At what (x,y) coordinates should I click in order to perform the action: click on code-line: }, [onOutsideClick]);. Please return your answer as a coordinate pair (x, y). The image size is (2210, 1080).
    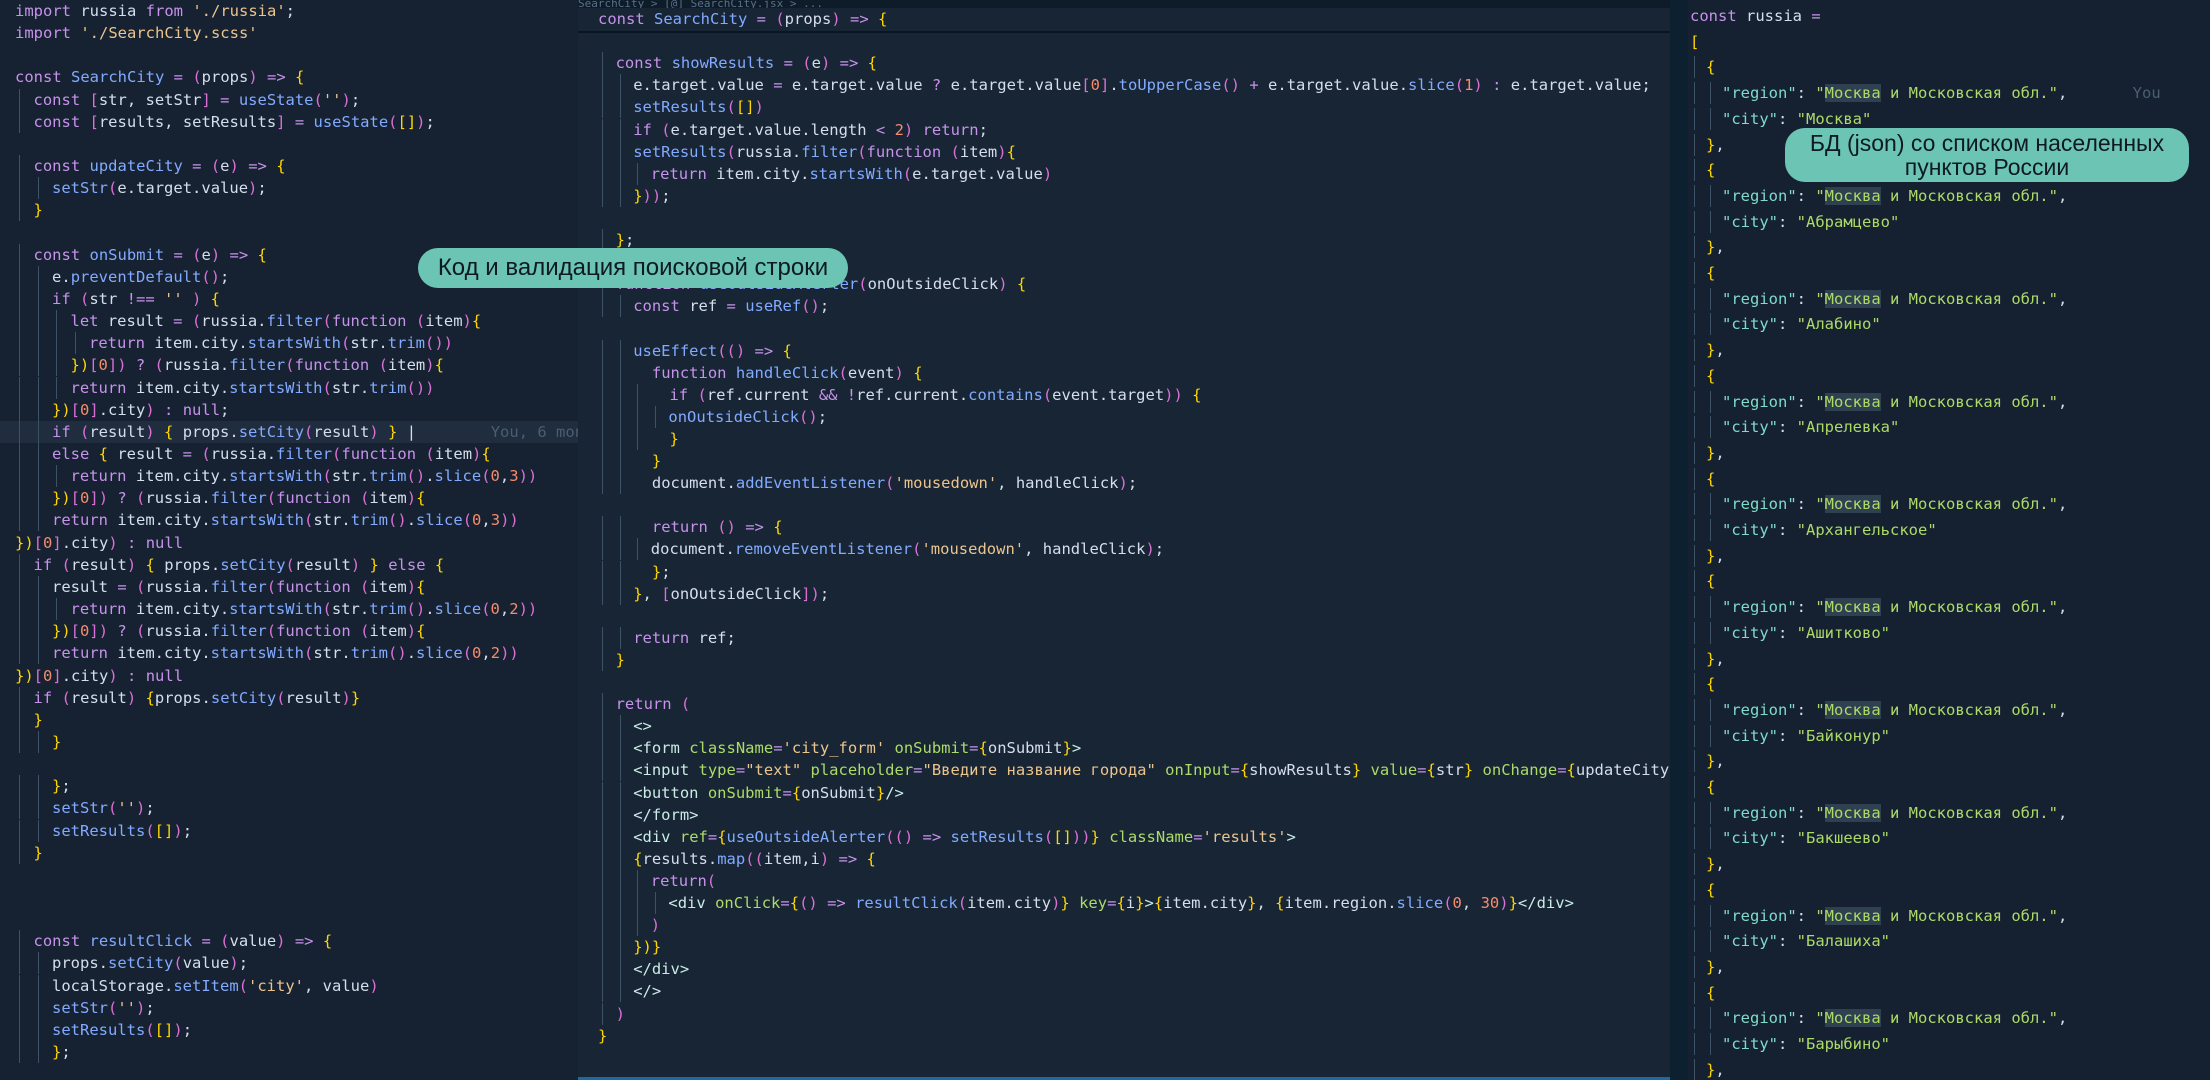
    Looking at the image, I should click on (1124, 593).